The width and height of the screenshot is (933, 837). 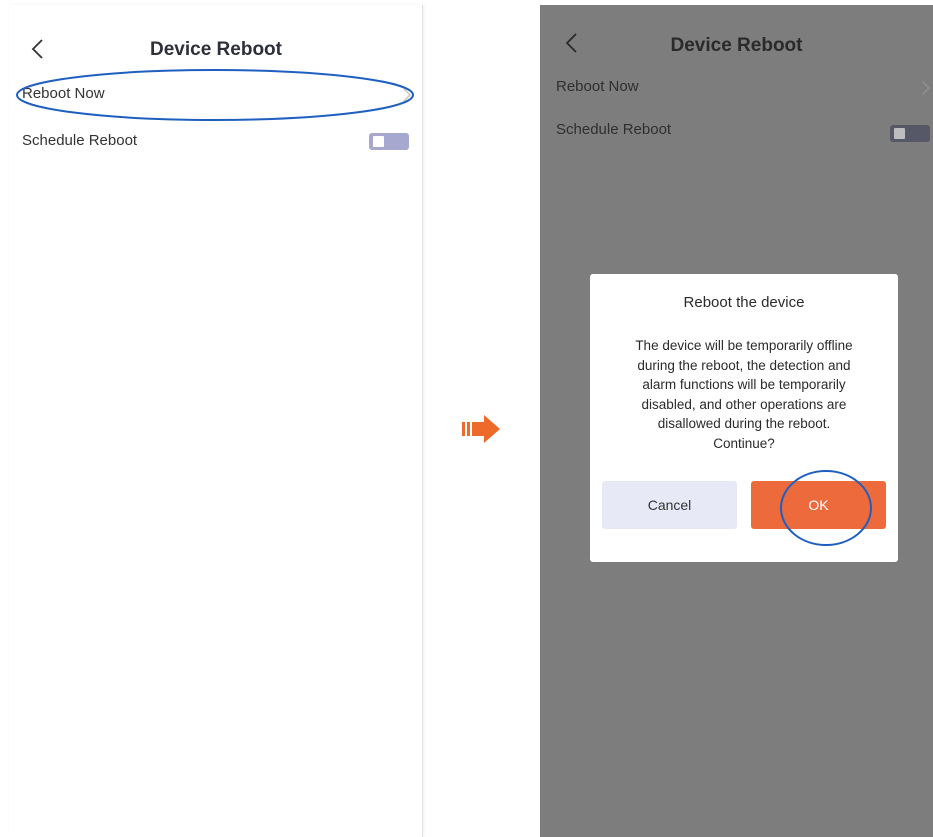 I want to click on ok-button: OK, so click(x=818, y=505).